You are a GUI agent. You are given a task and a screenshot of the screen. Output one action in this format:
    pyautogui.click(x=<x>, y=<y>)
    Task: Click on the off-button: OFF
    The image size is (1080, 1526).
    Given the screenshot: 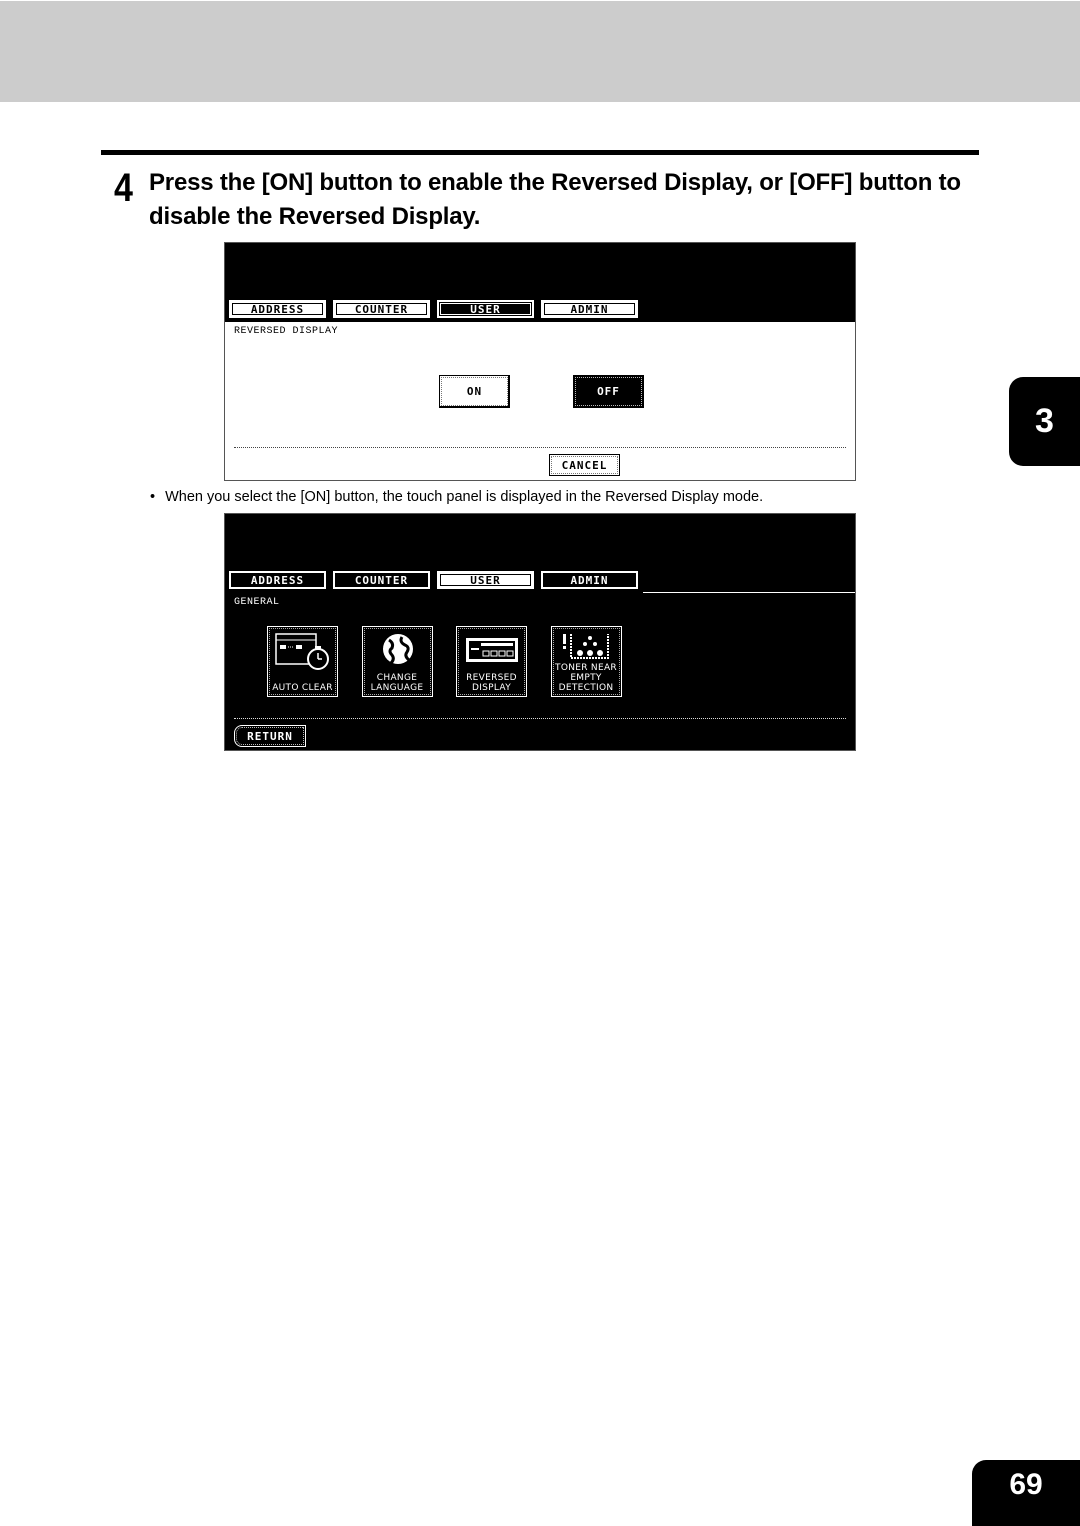 What is the action you would take?
    pyautogui.click(x=608, y=391)
    